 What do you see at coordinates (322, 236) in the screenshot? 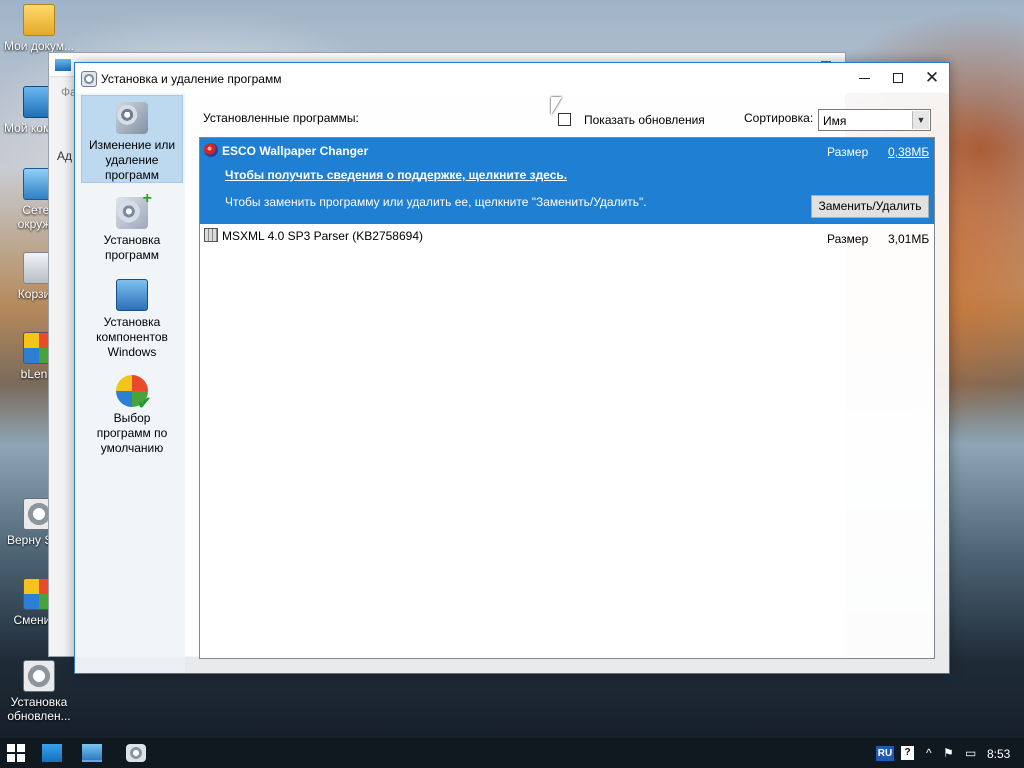
I see `program-name: MSXML 4.0 SP3 Parser (KB2758694)` at bounding box center [322, 236].